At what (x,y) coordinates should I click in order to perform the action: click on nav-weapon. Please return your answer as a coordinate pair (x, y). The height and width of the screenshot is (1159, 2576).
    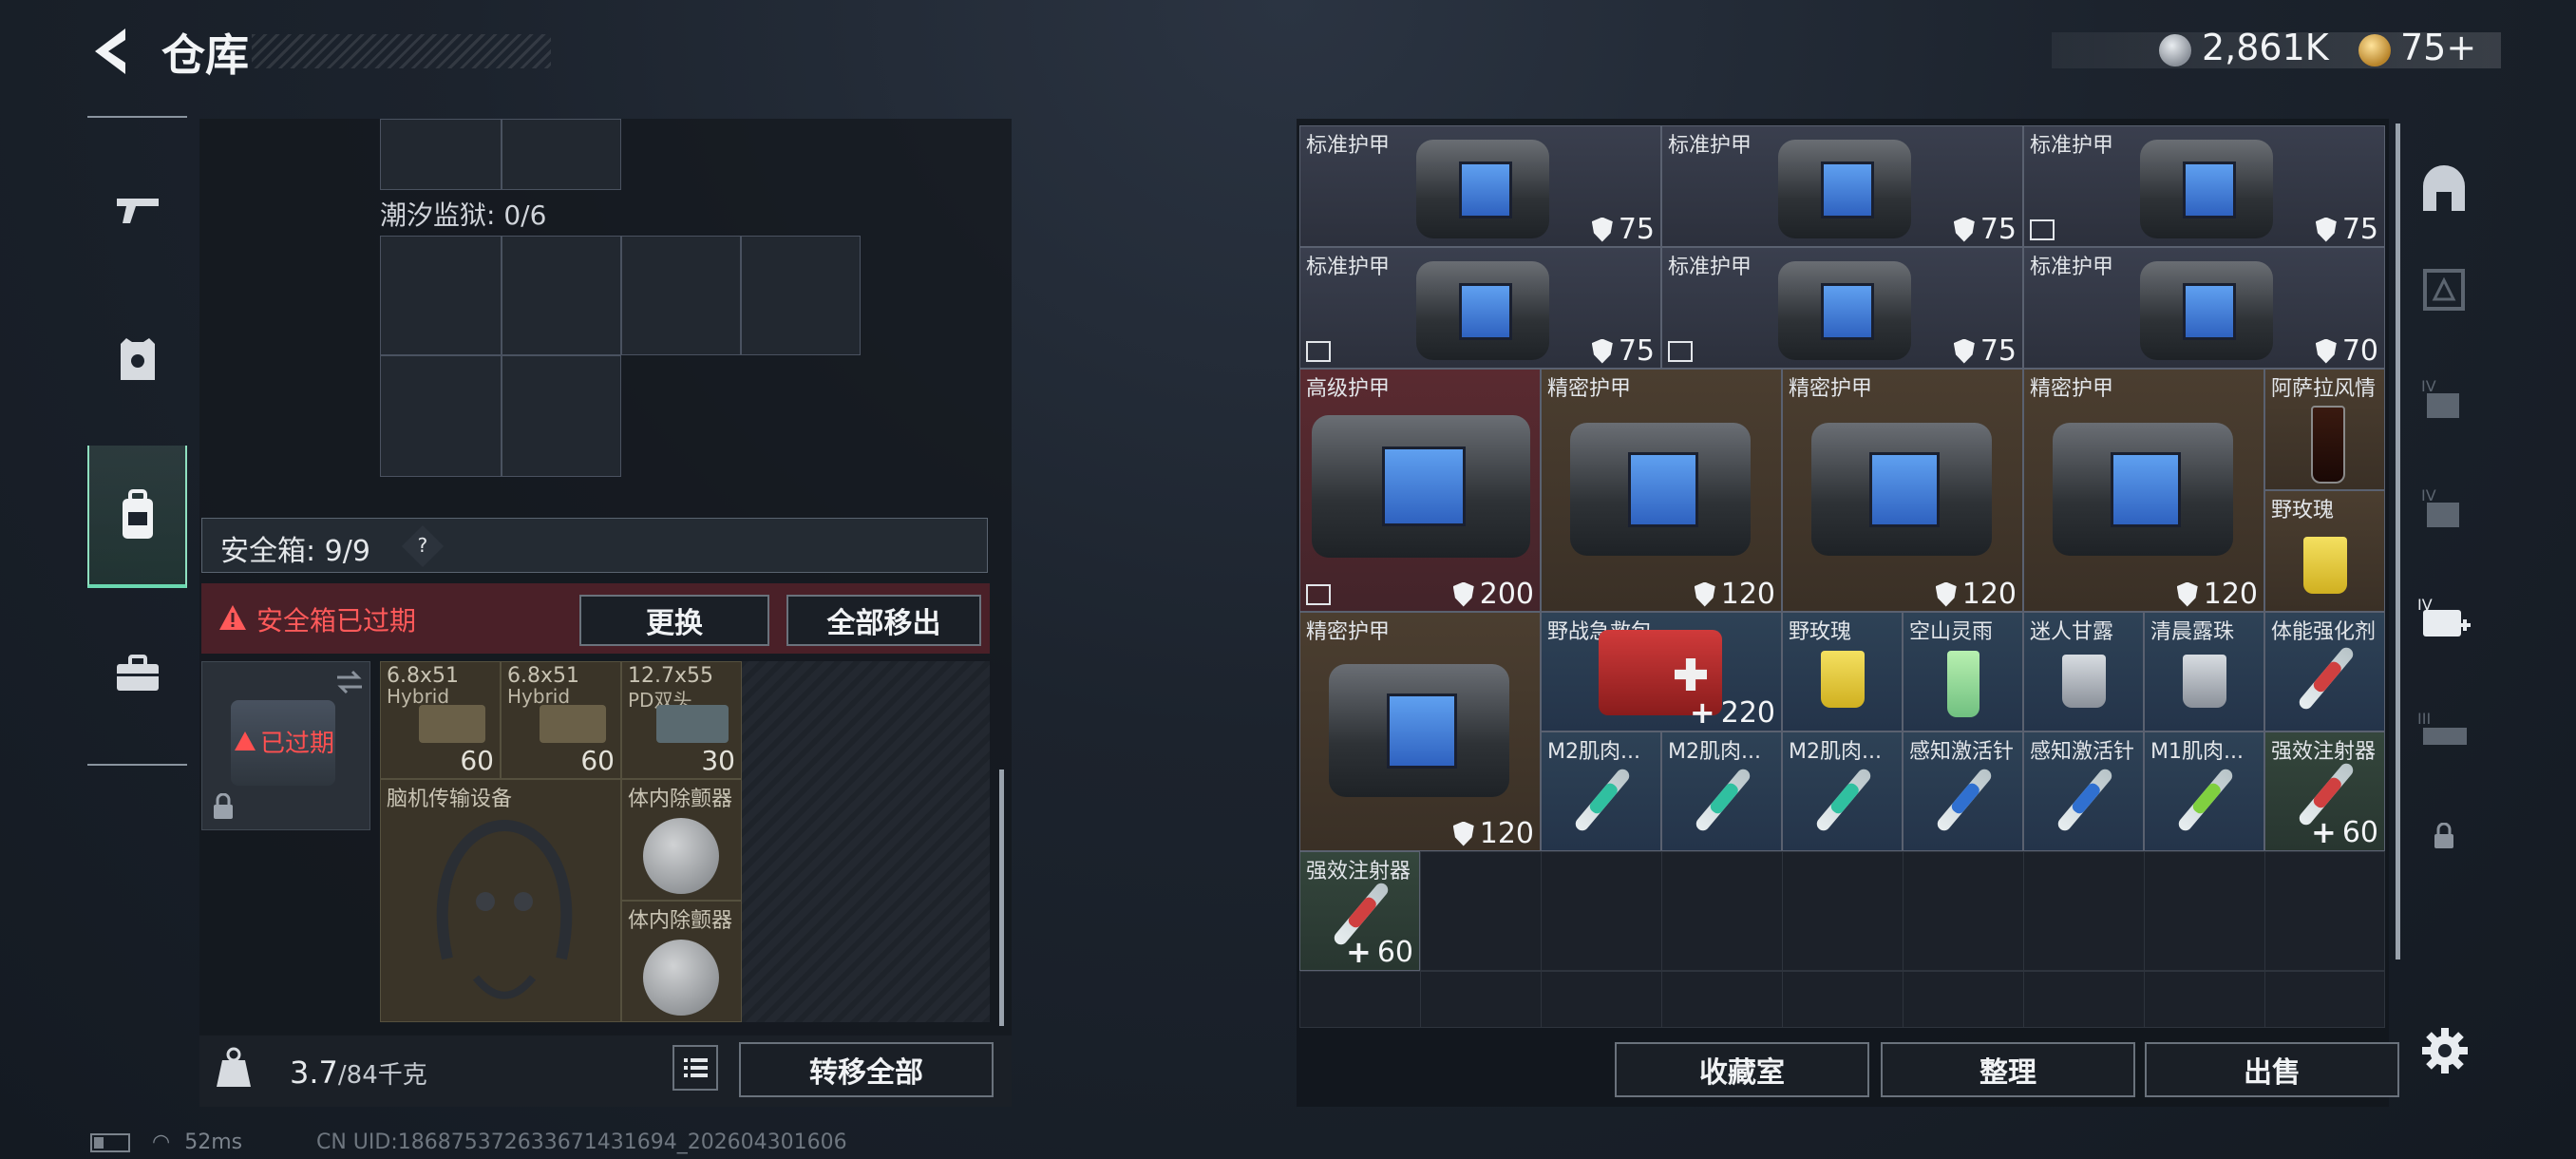
    Looking at the image, I should click on (137, 208).